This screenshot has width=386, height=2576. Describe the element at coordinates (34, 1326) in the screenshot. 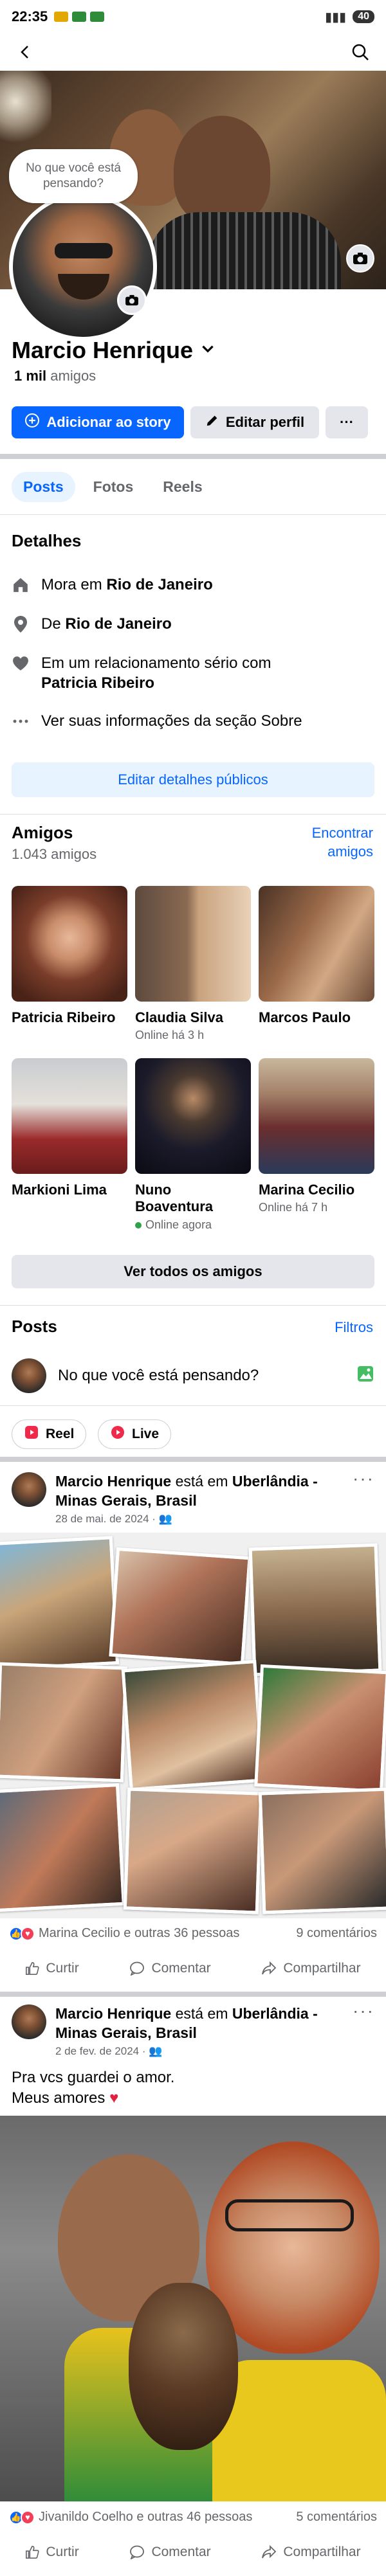

I see `posts-title: Posts` at that location.